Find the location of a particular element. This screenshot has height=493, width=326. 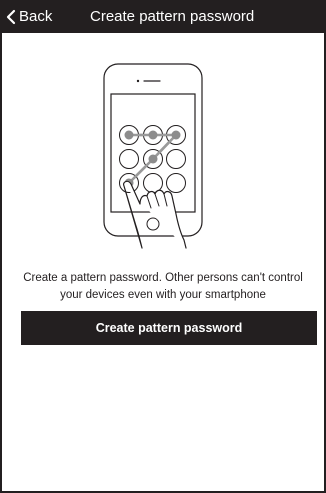

create-pattern-password-button: Create pattern password is located at coordinates (169, 328).